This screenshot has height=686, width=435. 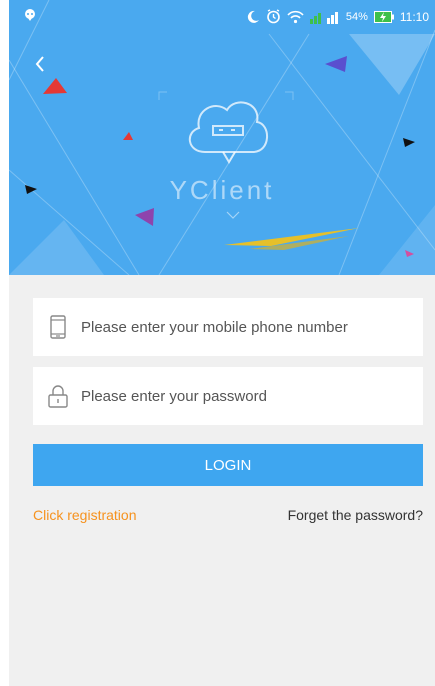 What do you see at coordinates (295, 16) in the screenshot?
I see `wifi-icon` at bounding box center [295, 16].